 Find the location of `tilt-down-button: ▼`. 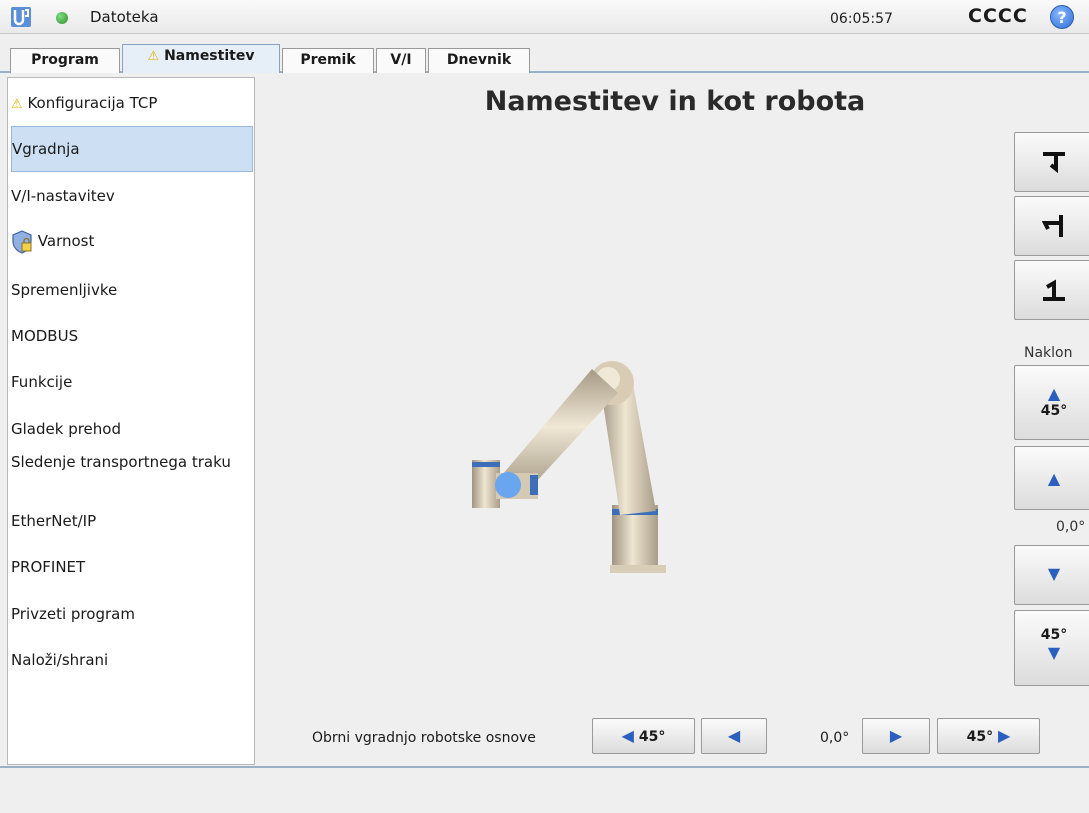

tilt-down-button: ▼ is located at coordinates (1051, 575).